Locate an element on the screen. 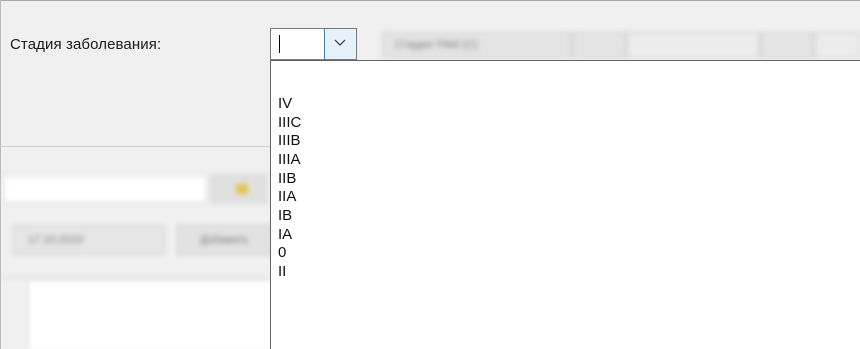 The width and height of the screenshot is (860, 349). blurred-date-field: 17.10.2019 is located at coordinates (89, 240).